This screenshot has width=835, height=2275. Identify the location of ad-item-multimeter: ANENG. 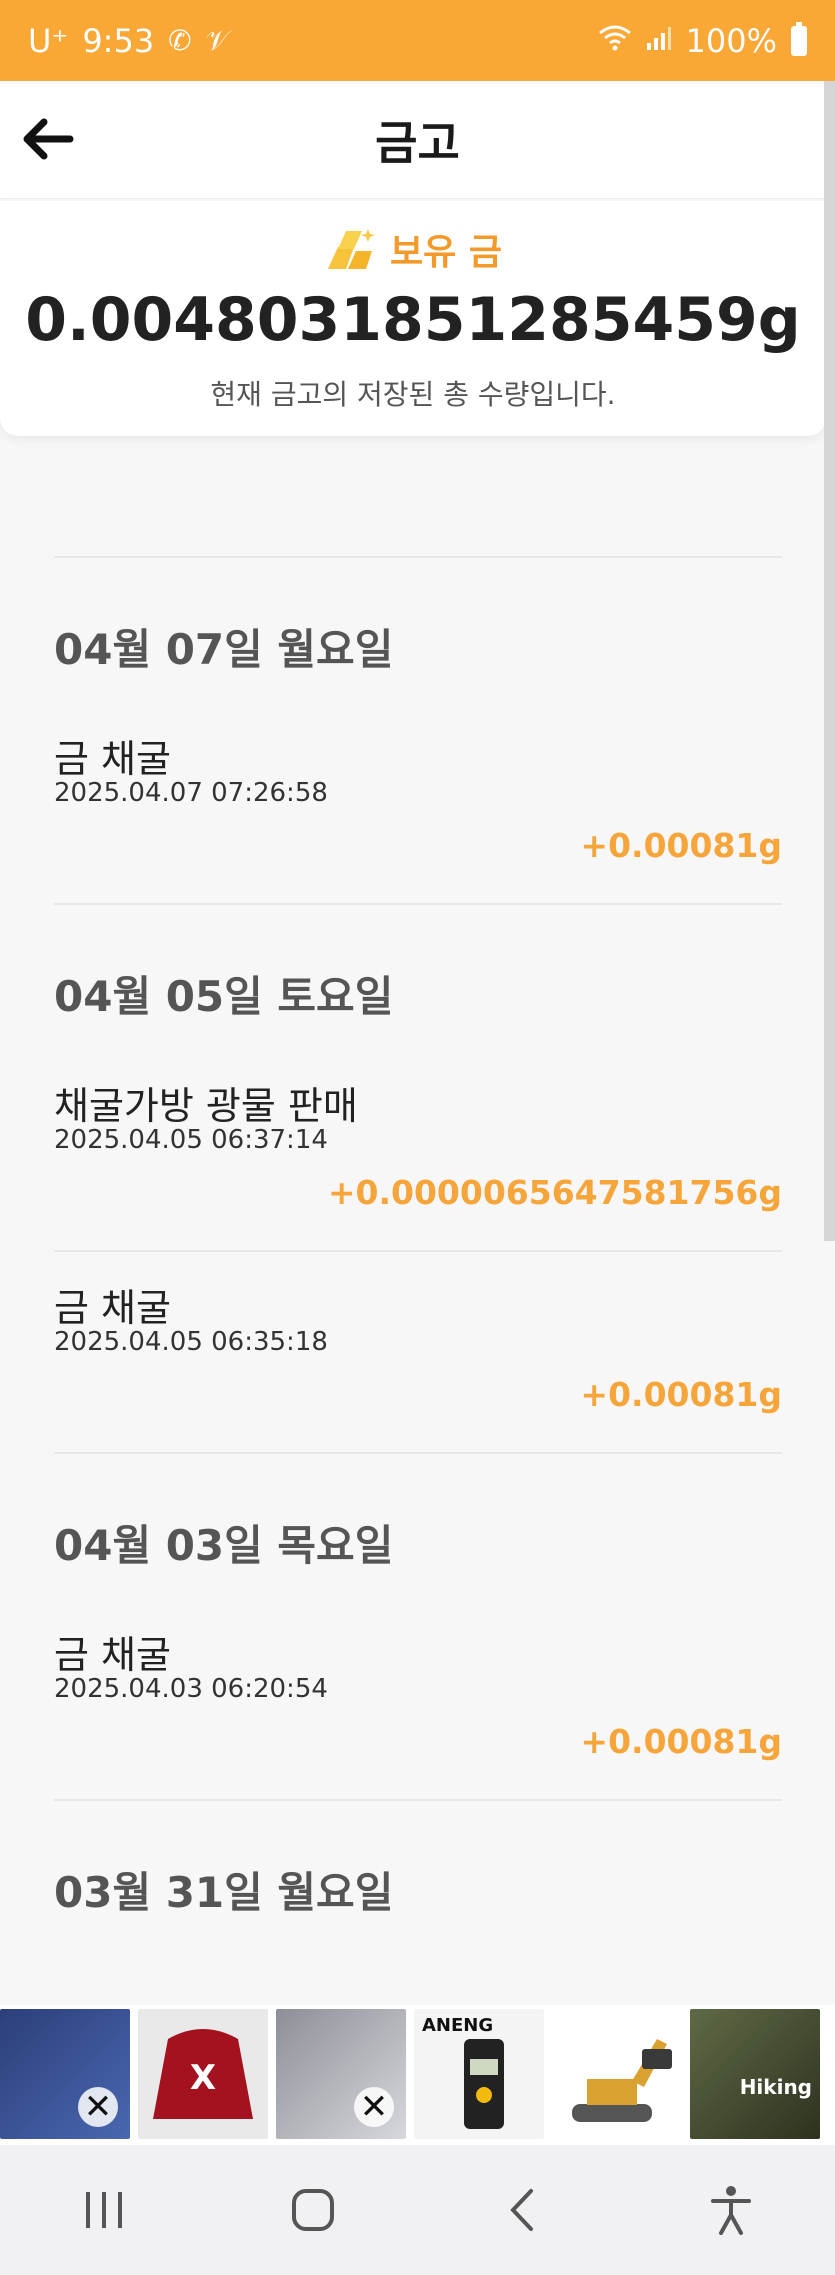
(479, 2074).